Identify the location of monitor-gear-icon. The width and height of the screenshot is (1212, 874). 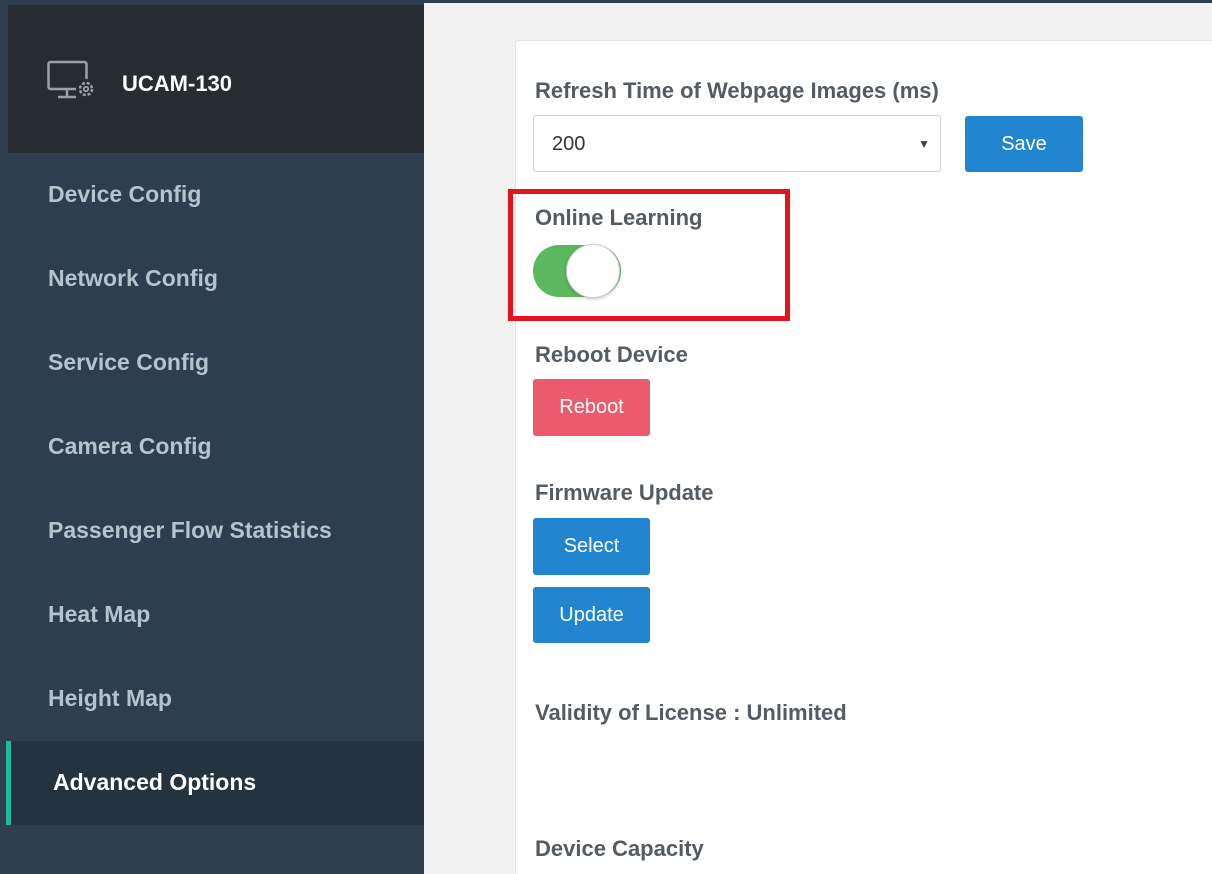
(71, 79).